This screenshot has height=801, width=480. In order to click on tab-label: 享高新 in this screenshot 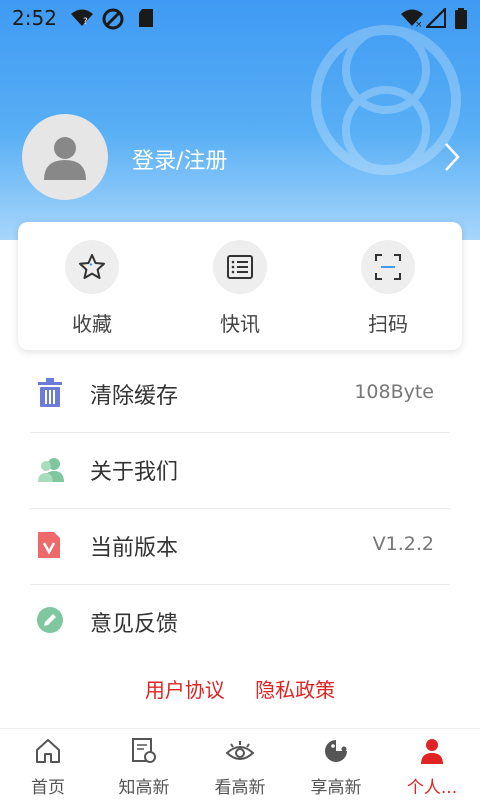, I will do `click(336, 788)`.